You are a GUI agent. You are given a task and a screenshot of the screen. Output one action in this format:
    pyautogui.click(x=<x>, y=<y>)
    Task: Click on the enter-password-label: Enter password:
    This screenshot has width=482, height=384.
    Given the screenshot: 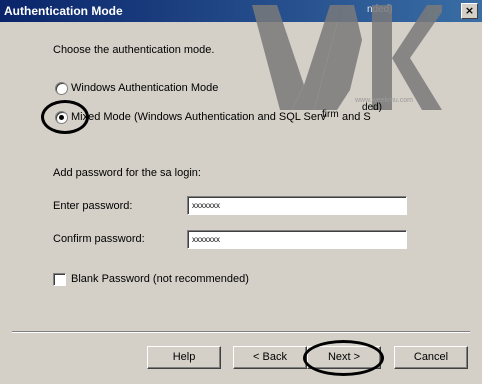 What is the action you would take?
    pyautogui.click(x=93, y=206)
    